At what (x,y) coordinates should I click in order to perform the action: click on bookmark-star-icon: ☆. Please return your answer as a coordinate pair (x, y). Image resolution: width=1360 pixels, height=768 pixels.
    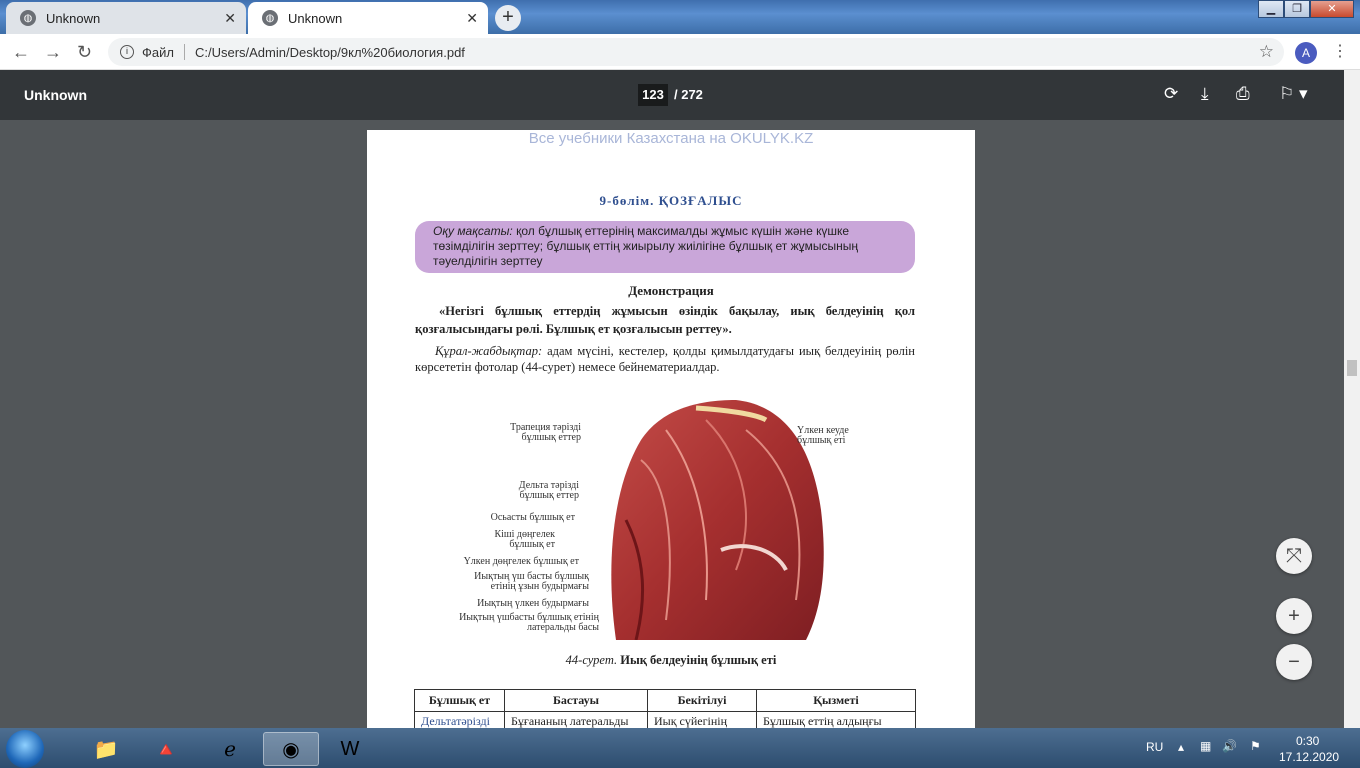
    Looking at the image, I should click on (1266, 52).